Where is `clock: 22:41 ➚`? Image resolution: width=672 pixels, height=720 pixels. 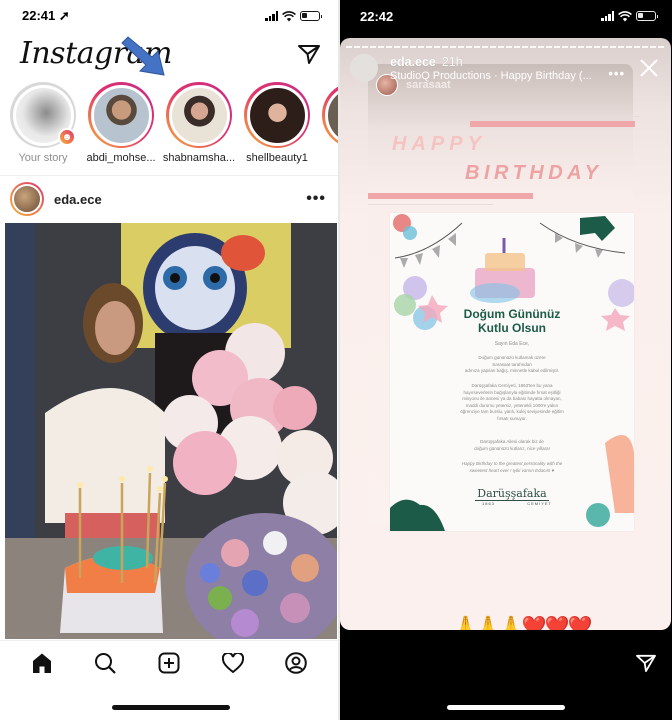 clock: 22:41 ➚ is located at coordinates (46, 15).